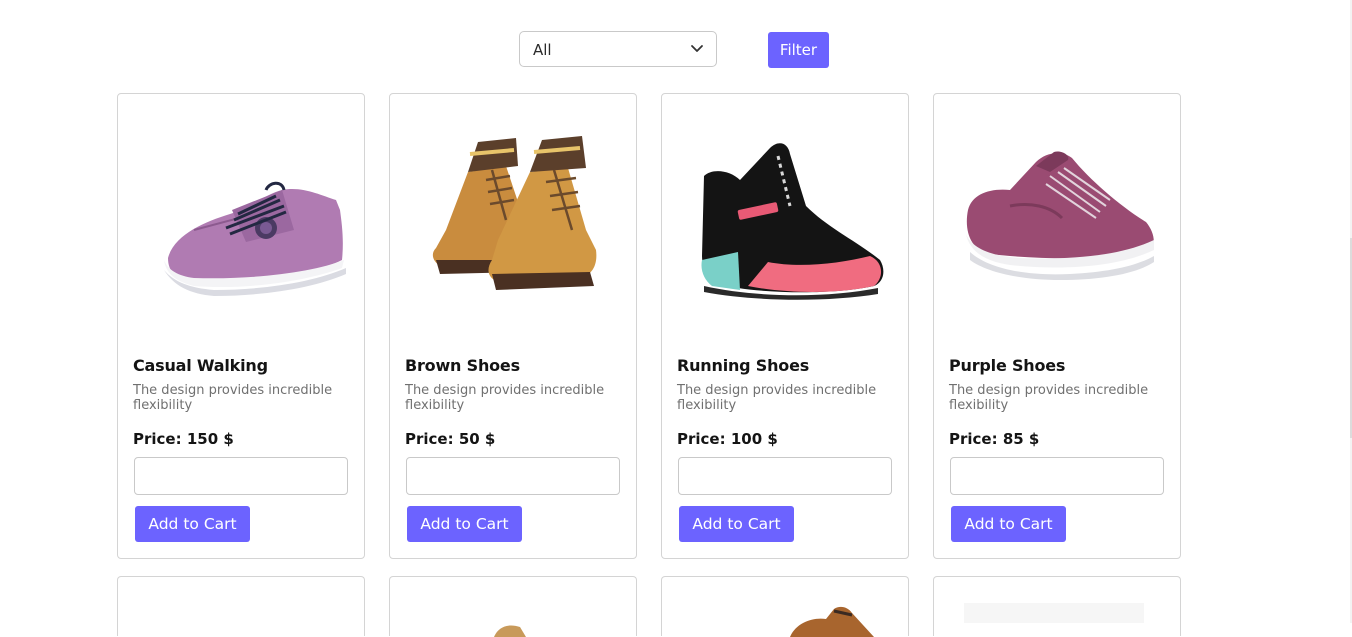 This screenshot has width=1352, height=637. What do you see at coordinates (727, 439) in the screenshot?
I see `product-price: Price: 100 $` at bounding box center [727, 439].